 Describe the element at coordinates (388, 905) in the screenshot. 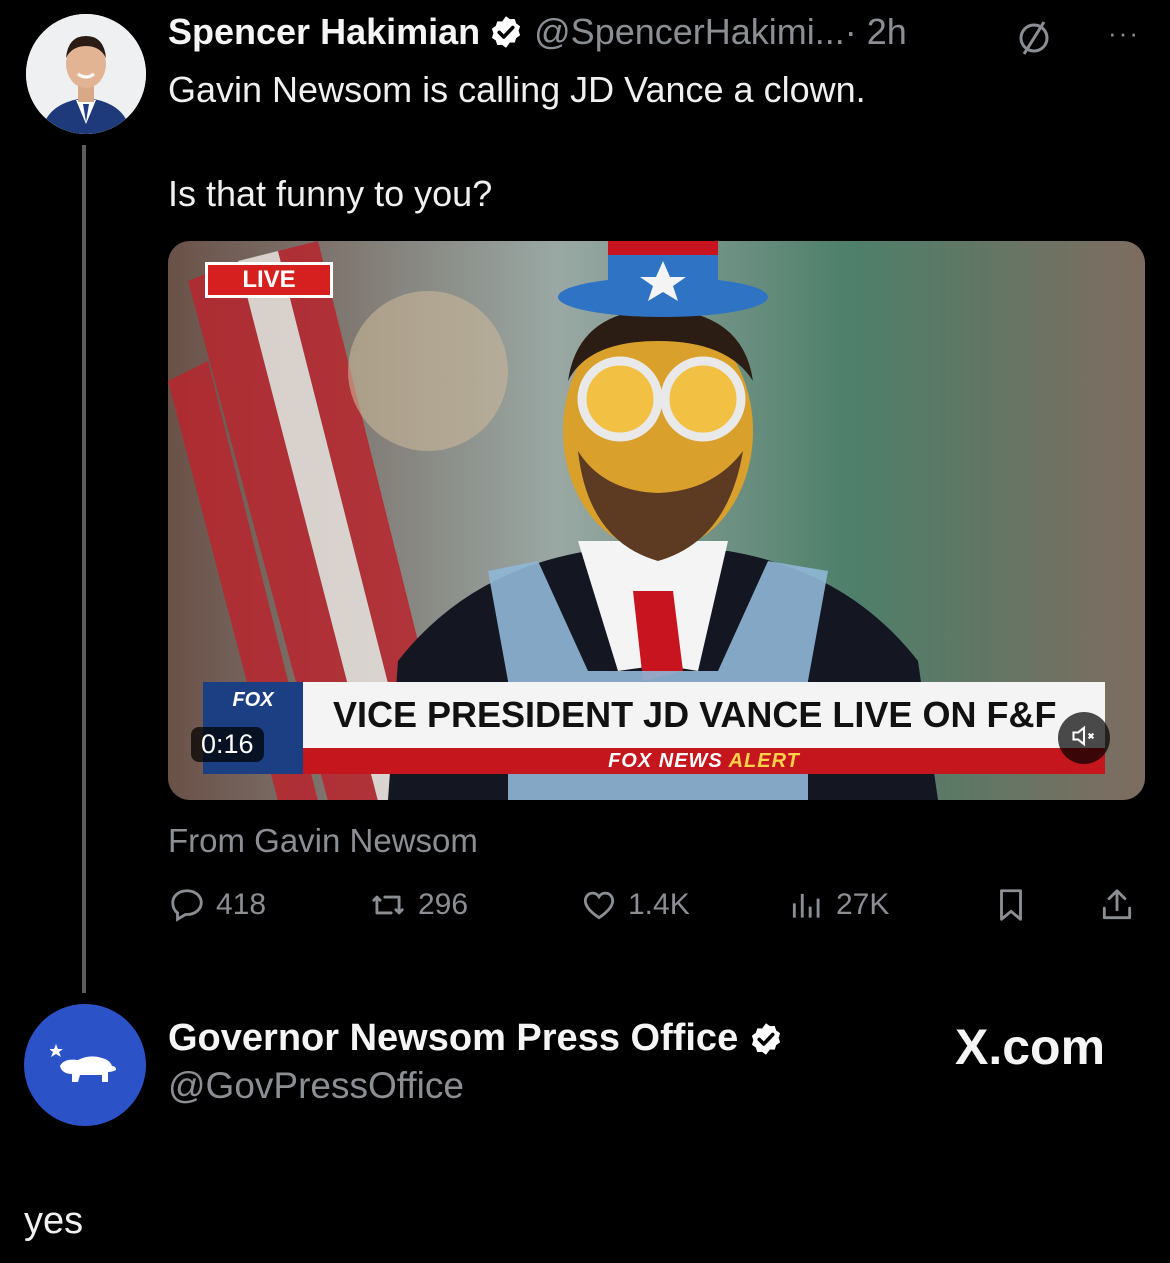

I see `repost-icon` at that location.